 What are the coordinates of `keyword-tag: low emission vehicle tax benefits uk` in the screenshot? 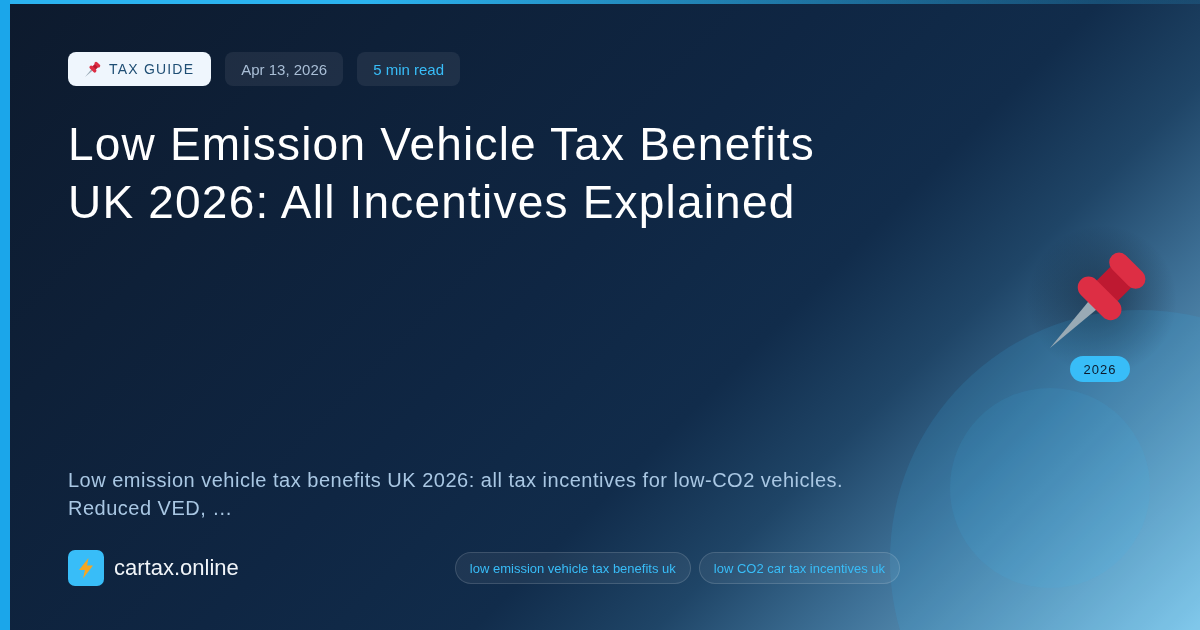 It's located at (572, 568).